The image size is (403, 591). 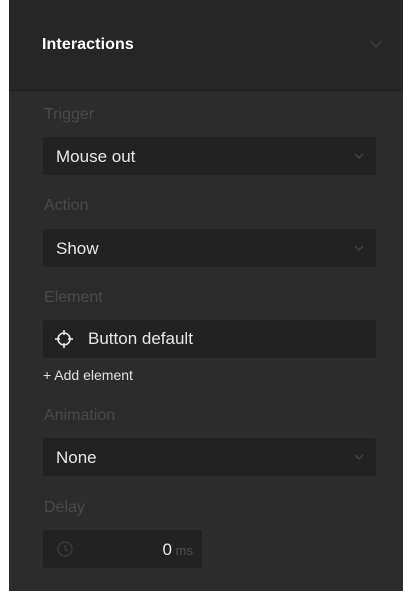 What do you see at coordinates (209, 156) in the screenshot?
I see `trigger-select: Mouse out` at bounding box center [209, 156].